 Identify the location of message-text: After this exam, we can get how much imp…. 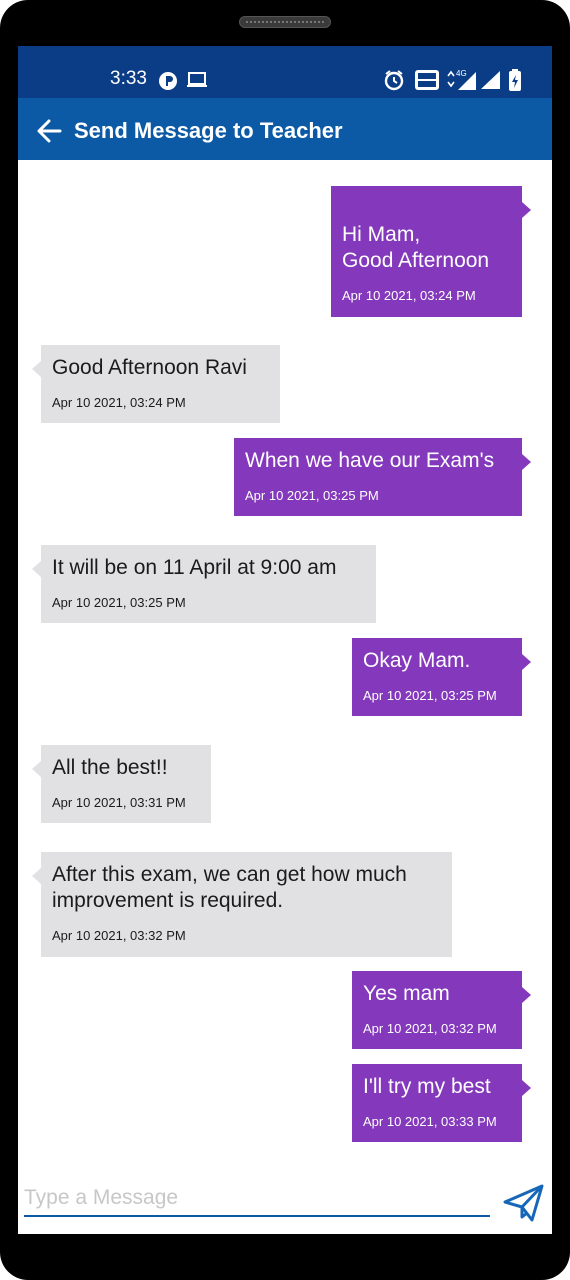
(229, 887).